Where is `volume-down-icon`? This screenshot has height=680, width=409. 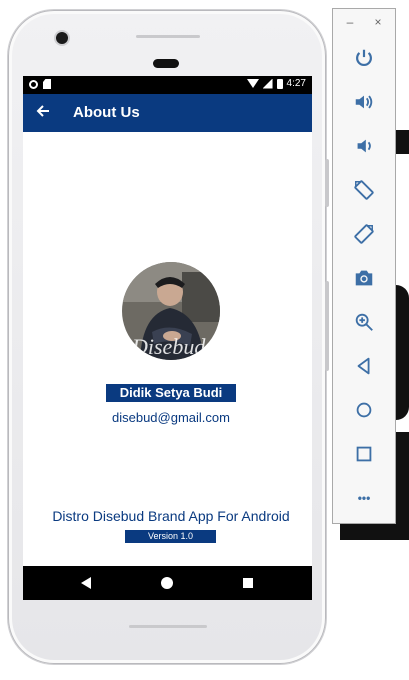
volume-down-icon is located at coordinates (364, 146).